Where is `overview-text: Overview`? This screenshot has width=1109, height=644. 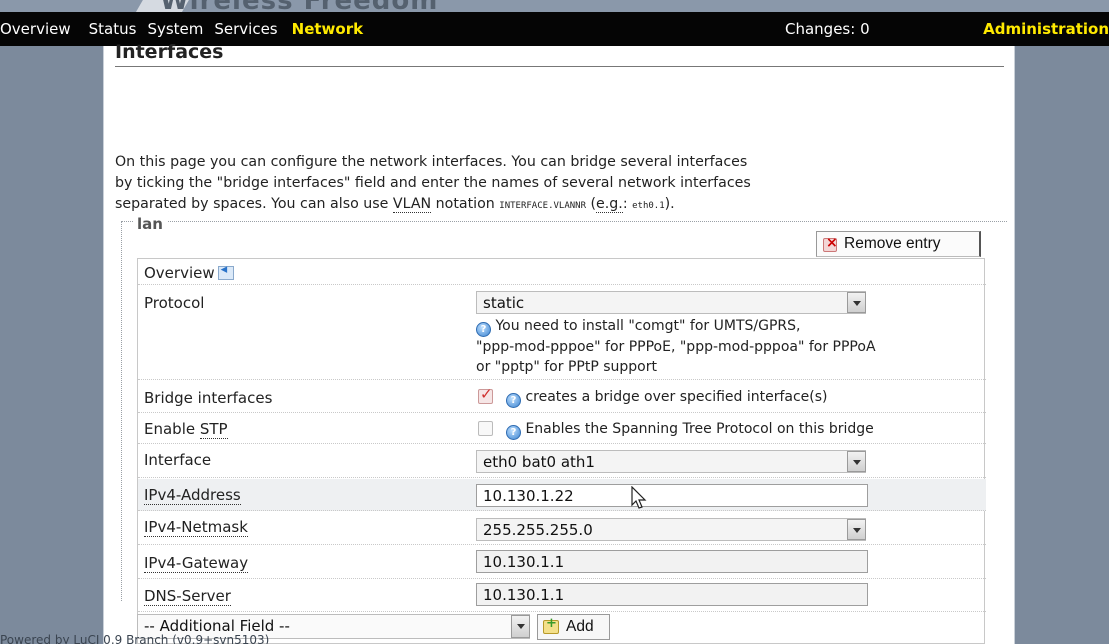 overview-text: Overview is located at coordinates (179, 273).